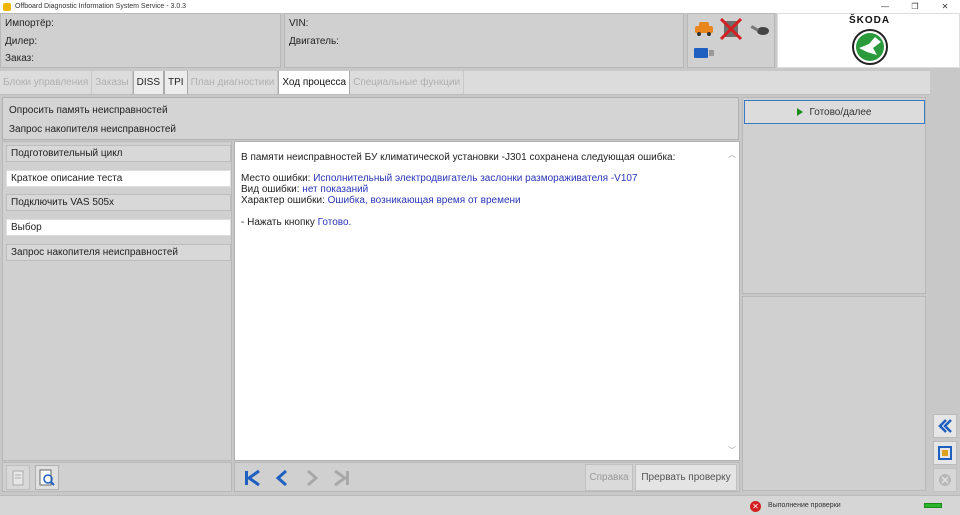  What do you see at coordinates (272, 189) in the screenshot?
I see `fault-type-label: Вид ошибки:` at bounding box center [272, 189].